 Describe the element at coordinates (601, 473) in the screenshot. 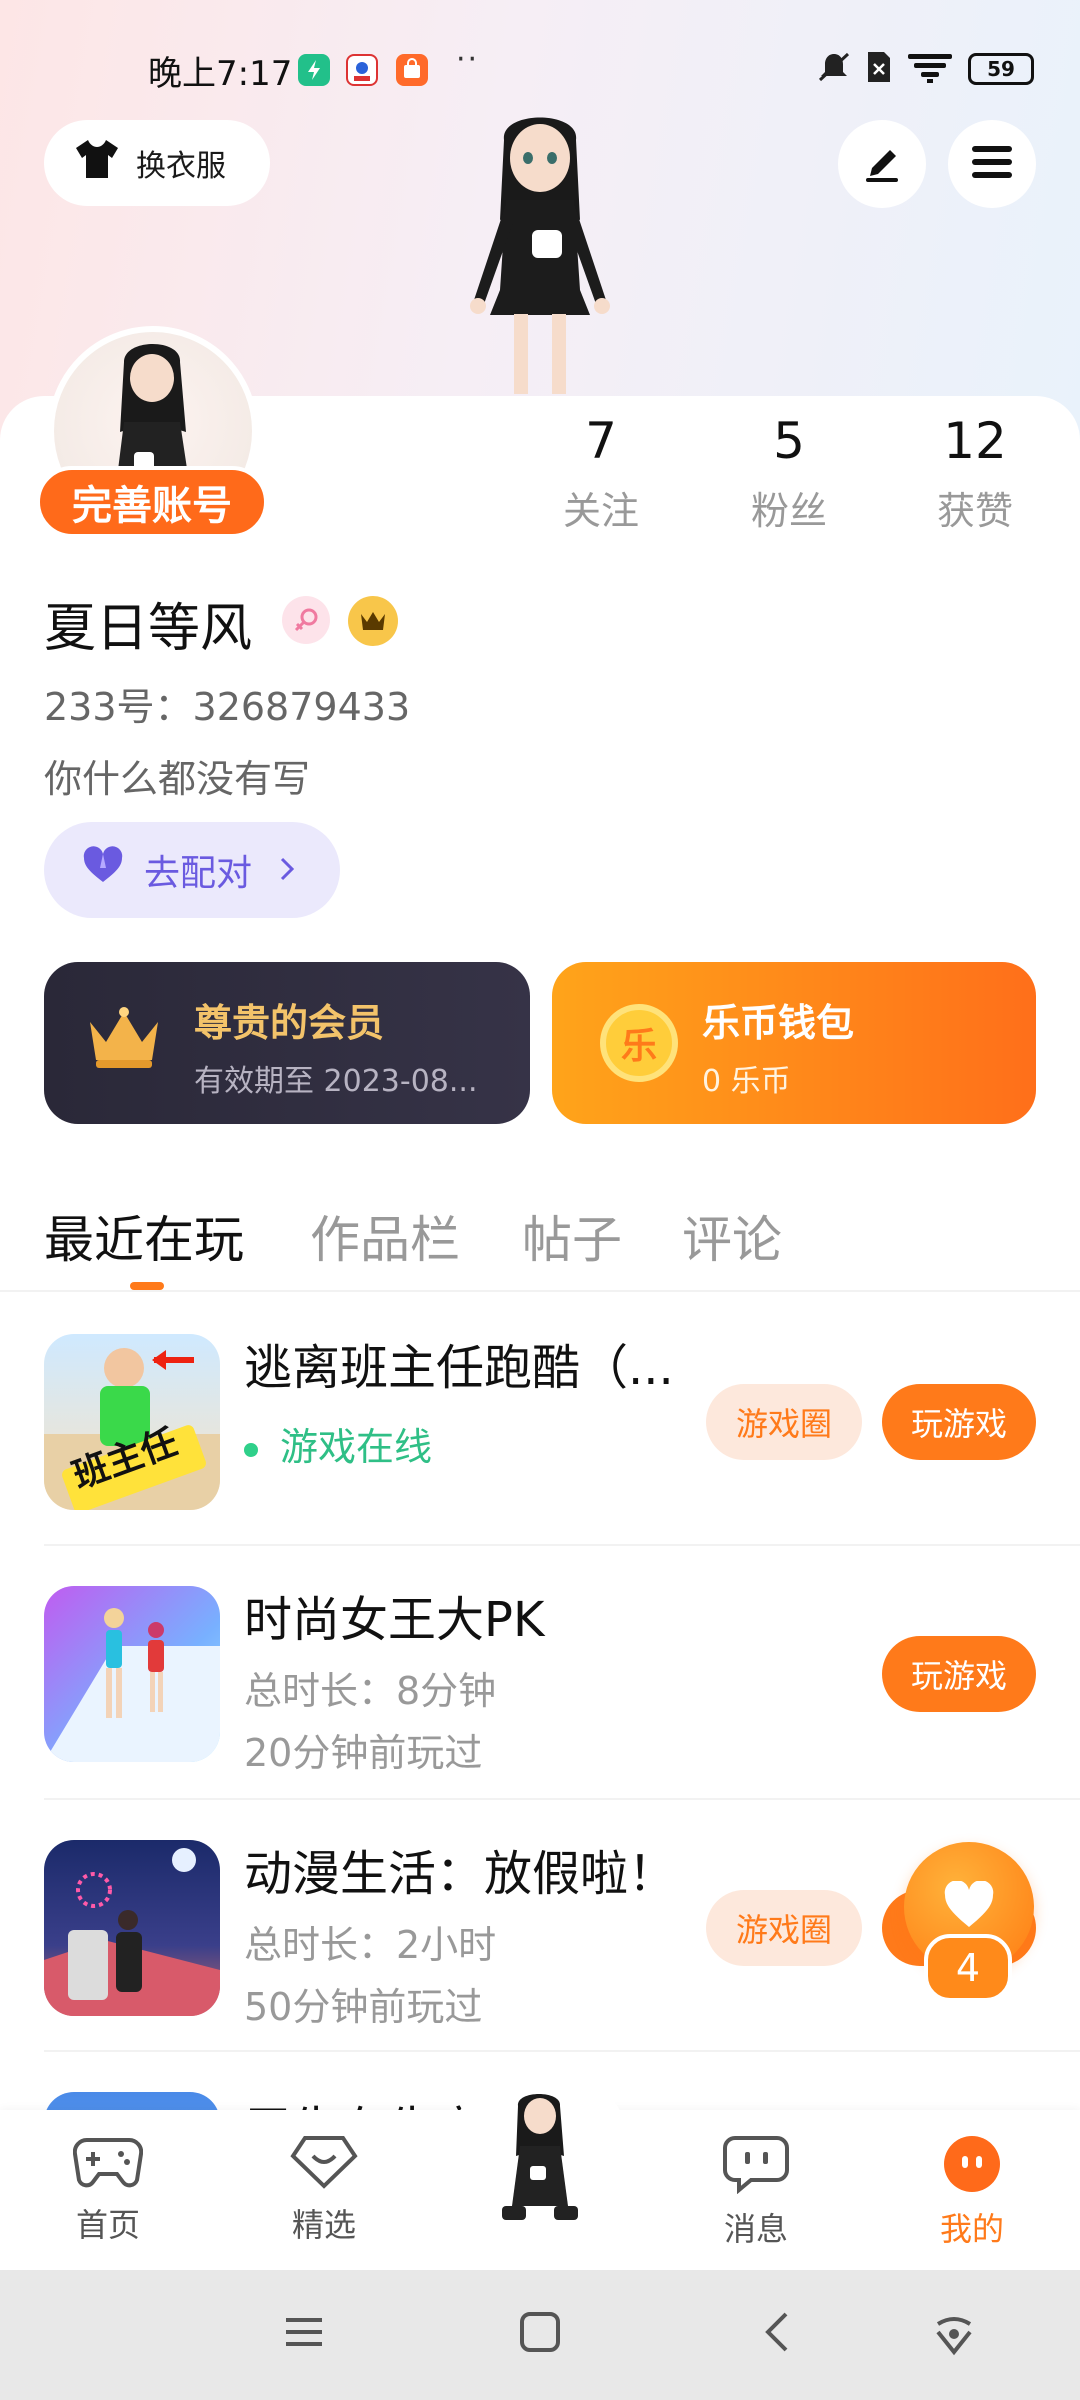

I see `stat-following: 7 关注` at that location.